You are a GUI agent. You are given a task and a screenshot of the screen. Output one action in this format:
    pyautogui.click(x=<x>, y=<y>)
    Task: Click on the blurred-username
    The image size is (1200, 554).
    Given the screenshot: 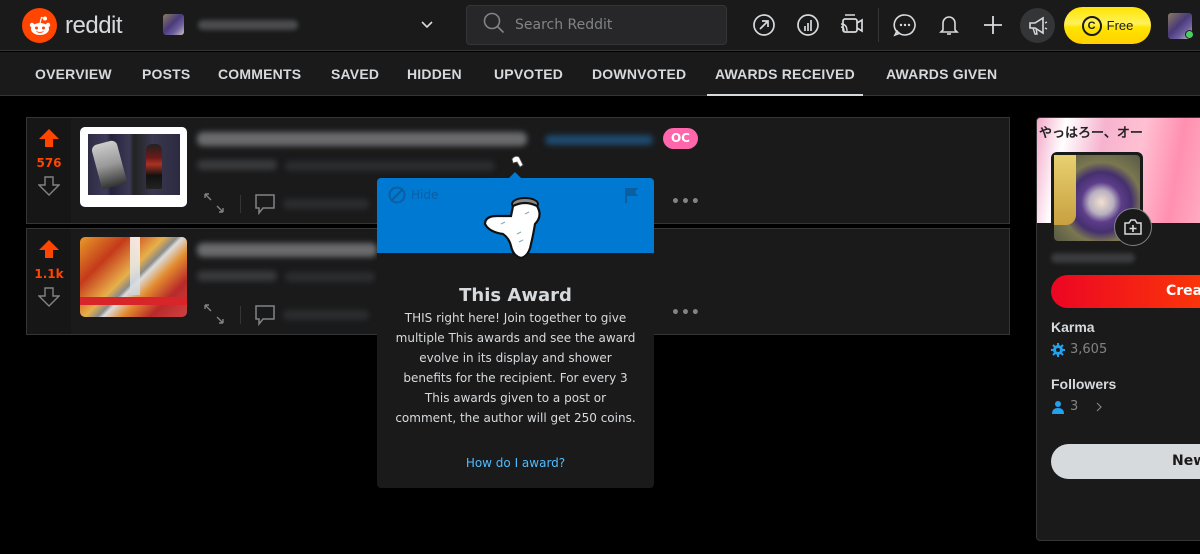 What is the action you would take?
    pyautogui.click(x=248, y=24)
    